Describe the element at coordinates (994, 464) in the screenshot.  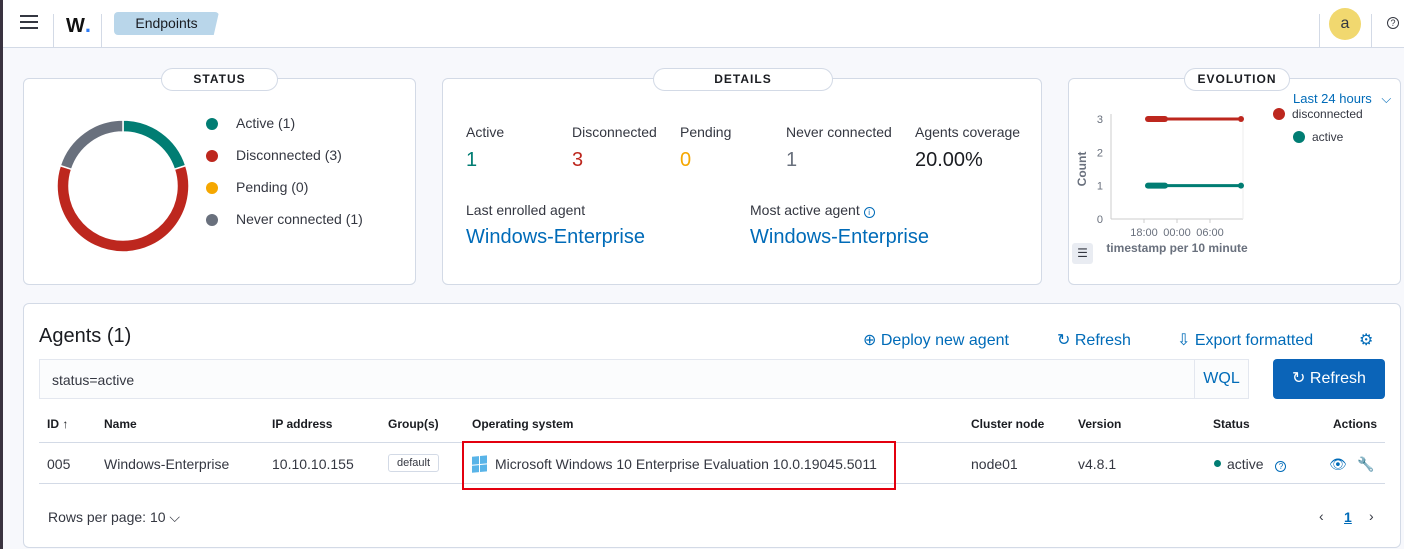
I see `cell-node: node01` at that location.